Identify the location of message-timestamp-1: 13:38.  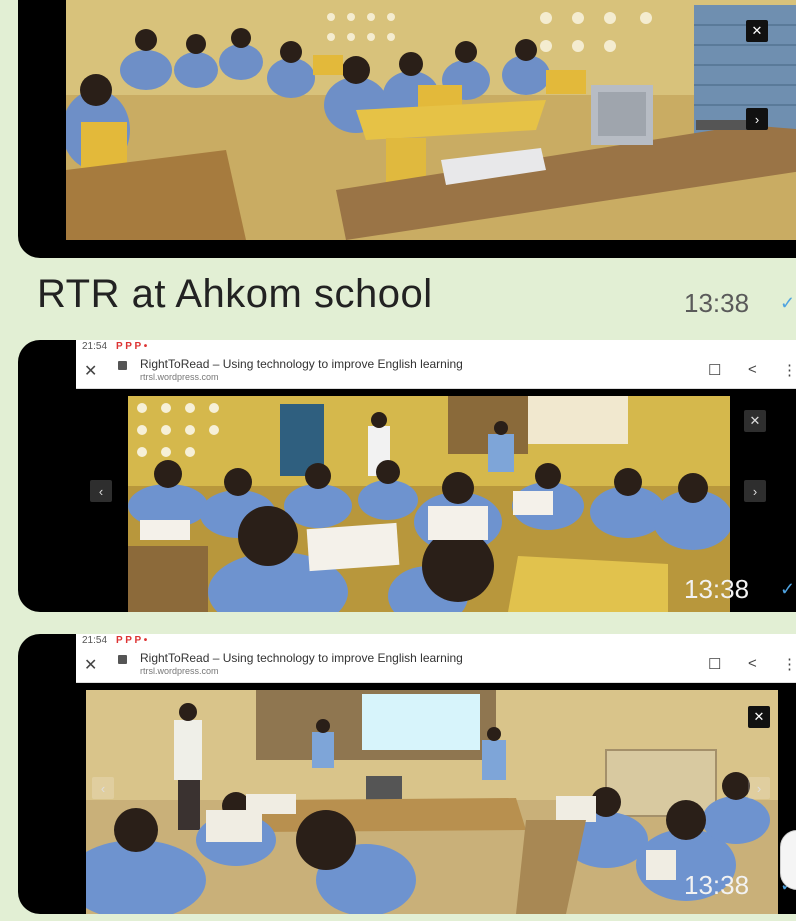
(717, 303).